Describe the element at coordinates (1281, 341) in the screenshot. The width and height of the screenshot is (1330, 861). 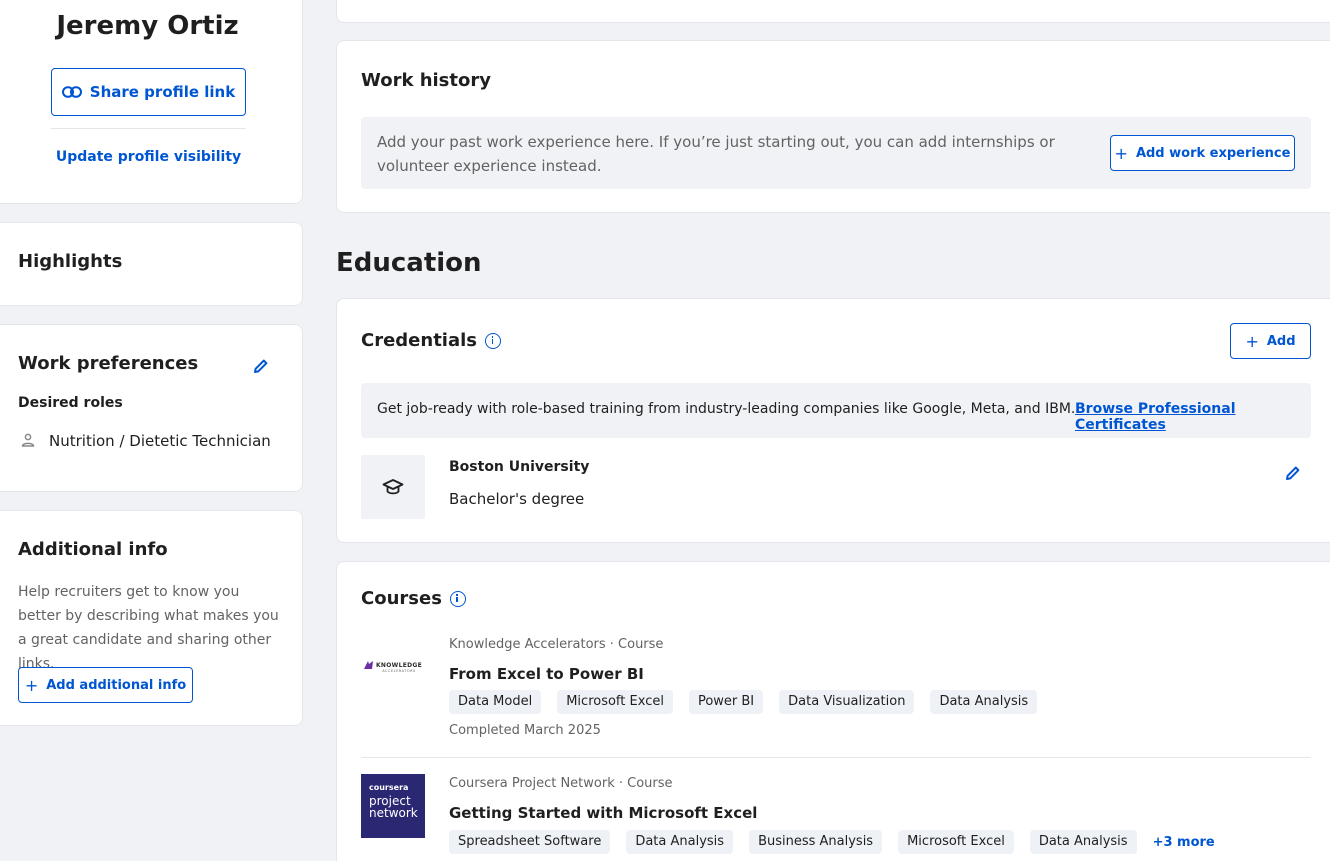
I see `add-credential-label: Add` at that location.